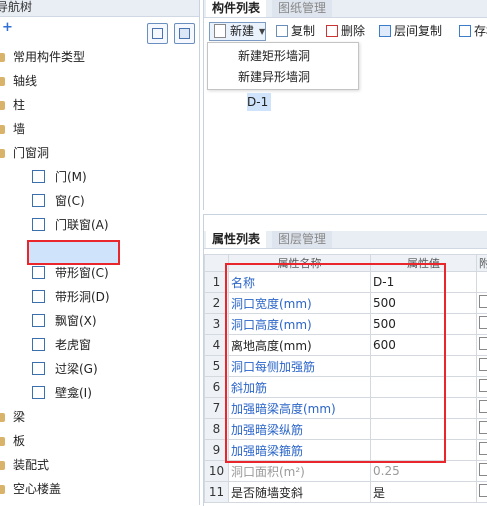 Image resolution: width=487 pixels, height=506 pixels. I want to click on copy-button: 复制, so click(295, 31).